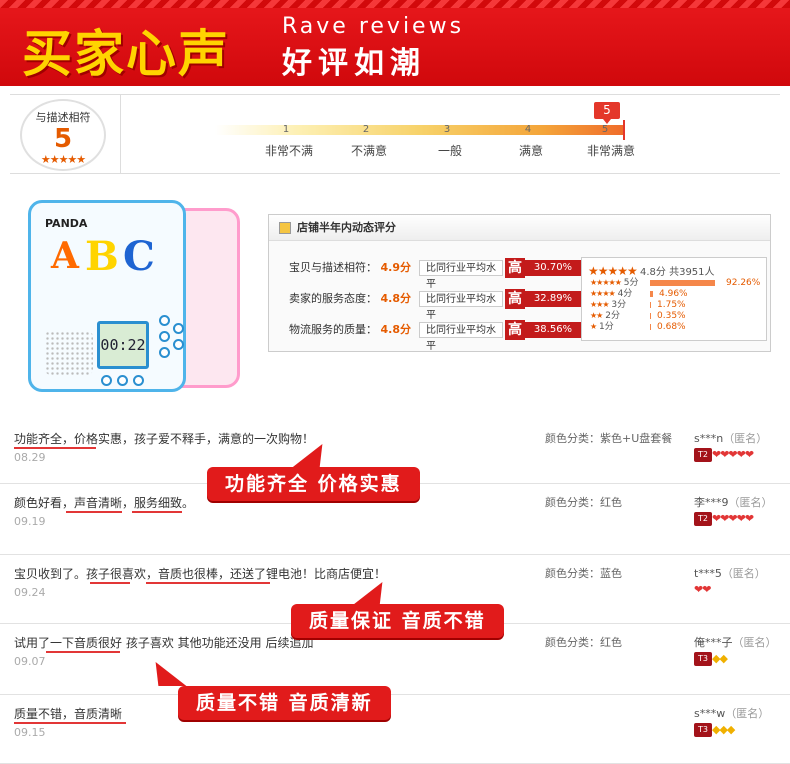  What do you see at coordinates (599, 304) in the screenshot?
I see `distribution-stars: ★★★` at bounding box center [599, 304].